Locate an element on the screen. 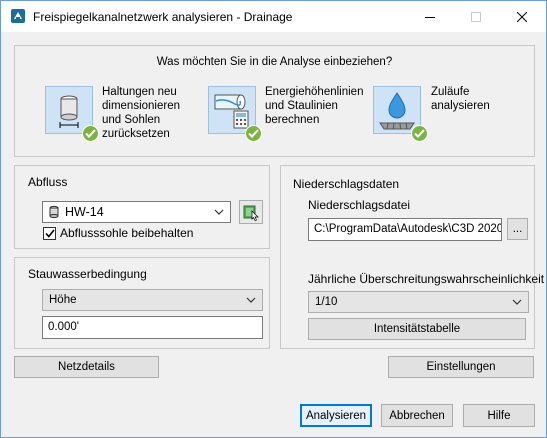  keep-outfall-invert-checkbox is located at coordinates (49, 233).